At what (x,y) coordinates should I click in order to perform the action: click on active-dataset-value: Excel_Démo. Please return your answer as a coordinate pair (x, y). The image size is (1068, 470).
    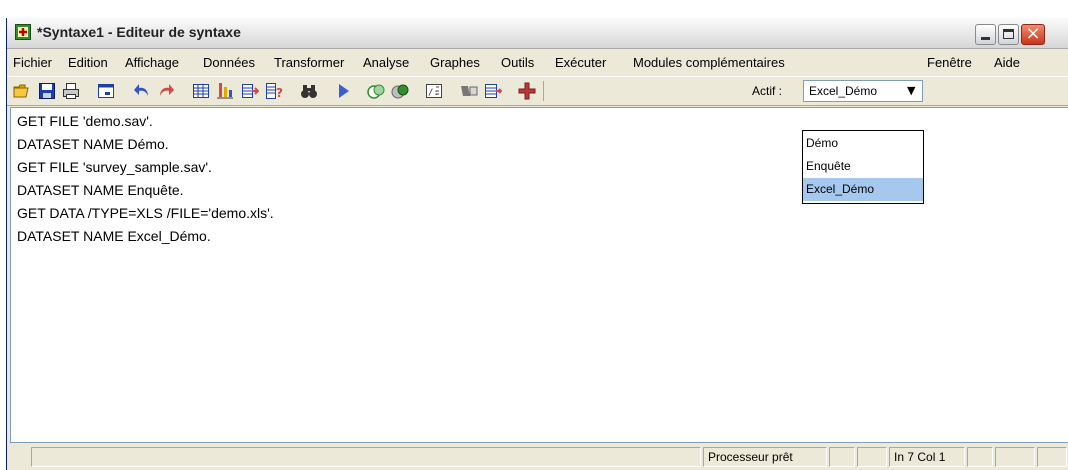
    Looking at the image, I should click on (843, 91).